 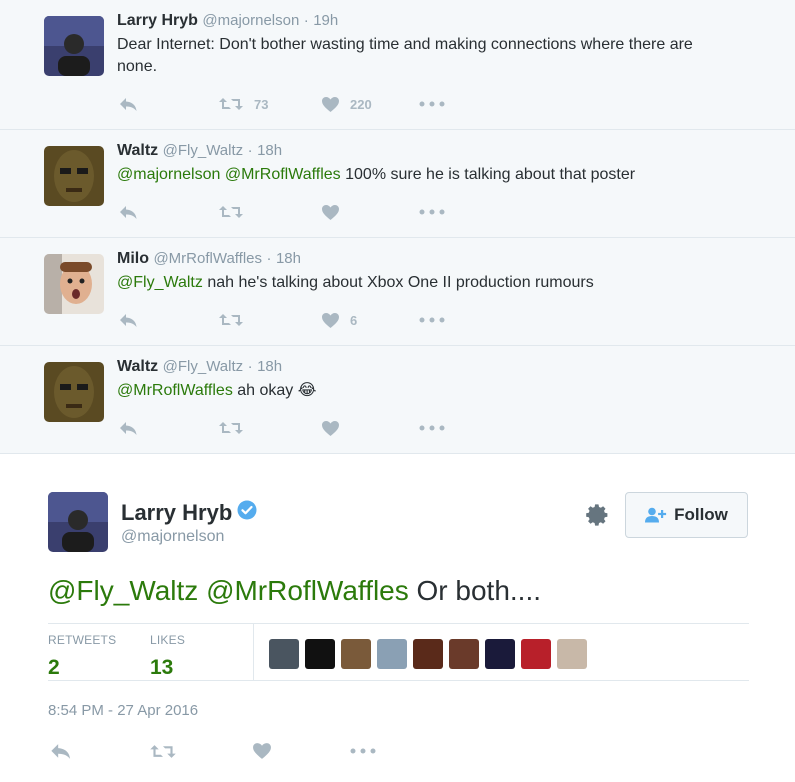 What do you see at coordinates (274, 390) in the screenshot?
I see `tweet-text-segment: ah okay 😂` at bounding box center [274, 390].